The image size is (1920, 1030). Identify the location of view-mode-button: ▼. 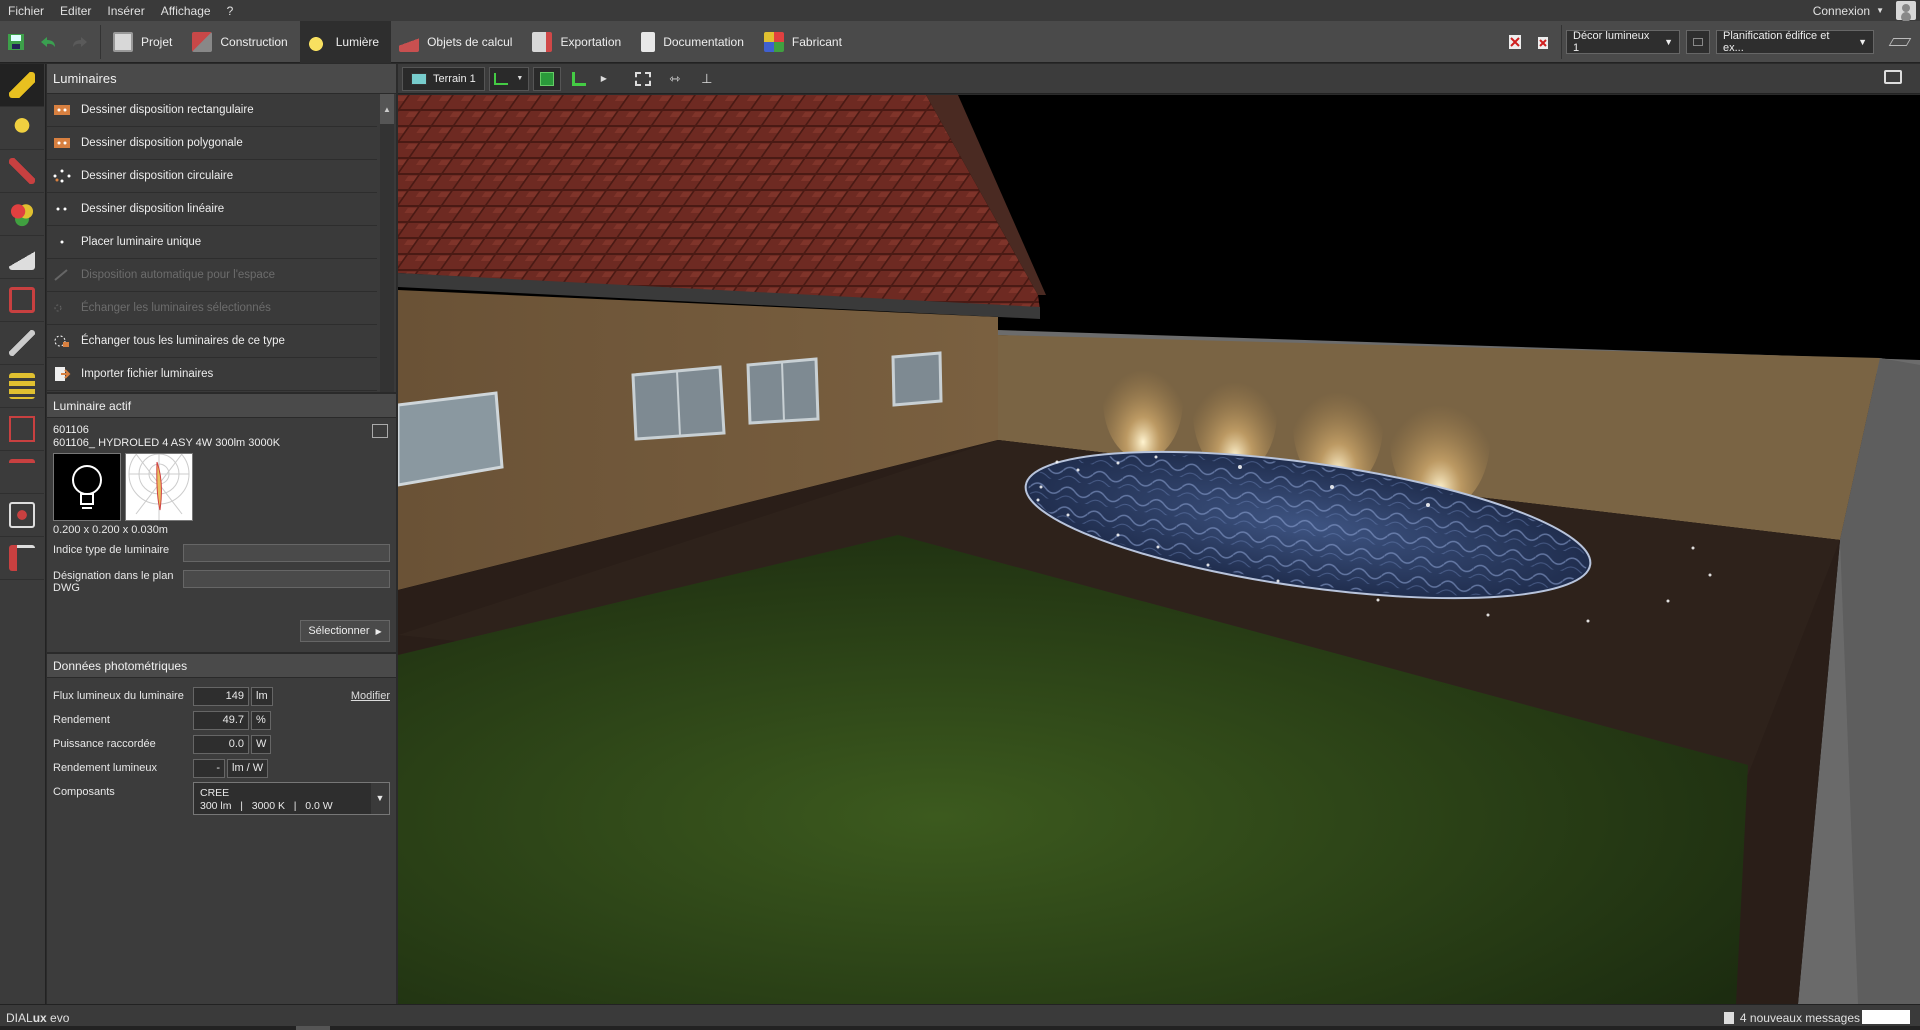
(508, 78).